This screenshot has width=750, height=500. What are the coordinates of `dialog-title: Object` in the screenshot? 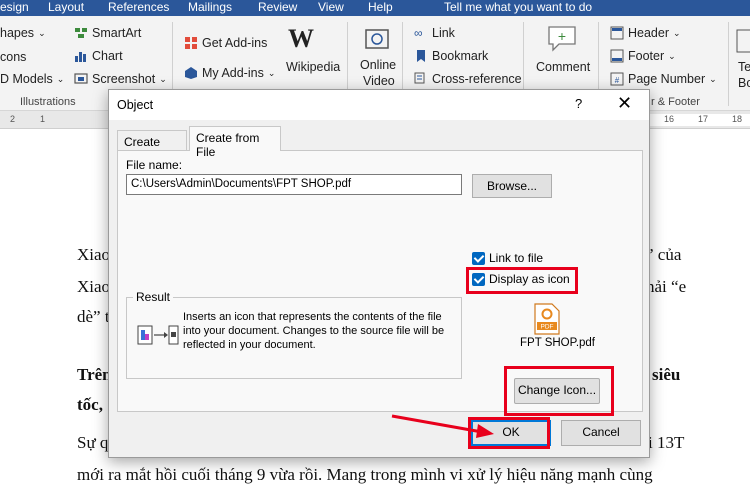 It's located at (135, 105).